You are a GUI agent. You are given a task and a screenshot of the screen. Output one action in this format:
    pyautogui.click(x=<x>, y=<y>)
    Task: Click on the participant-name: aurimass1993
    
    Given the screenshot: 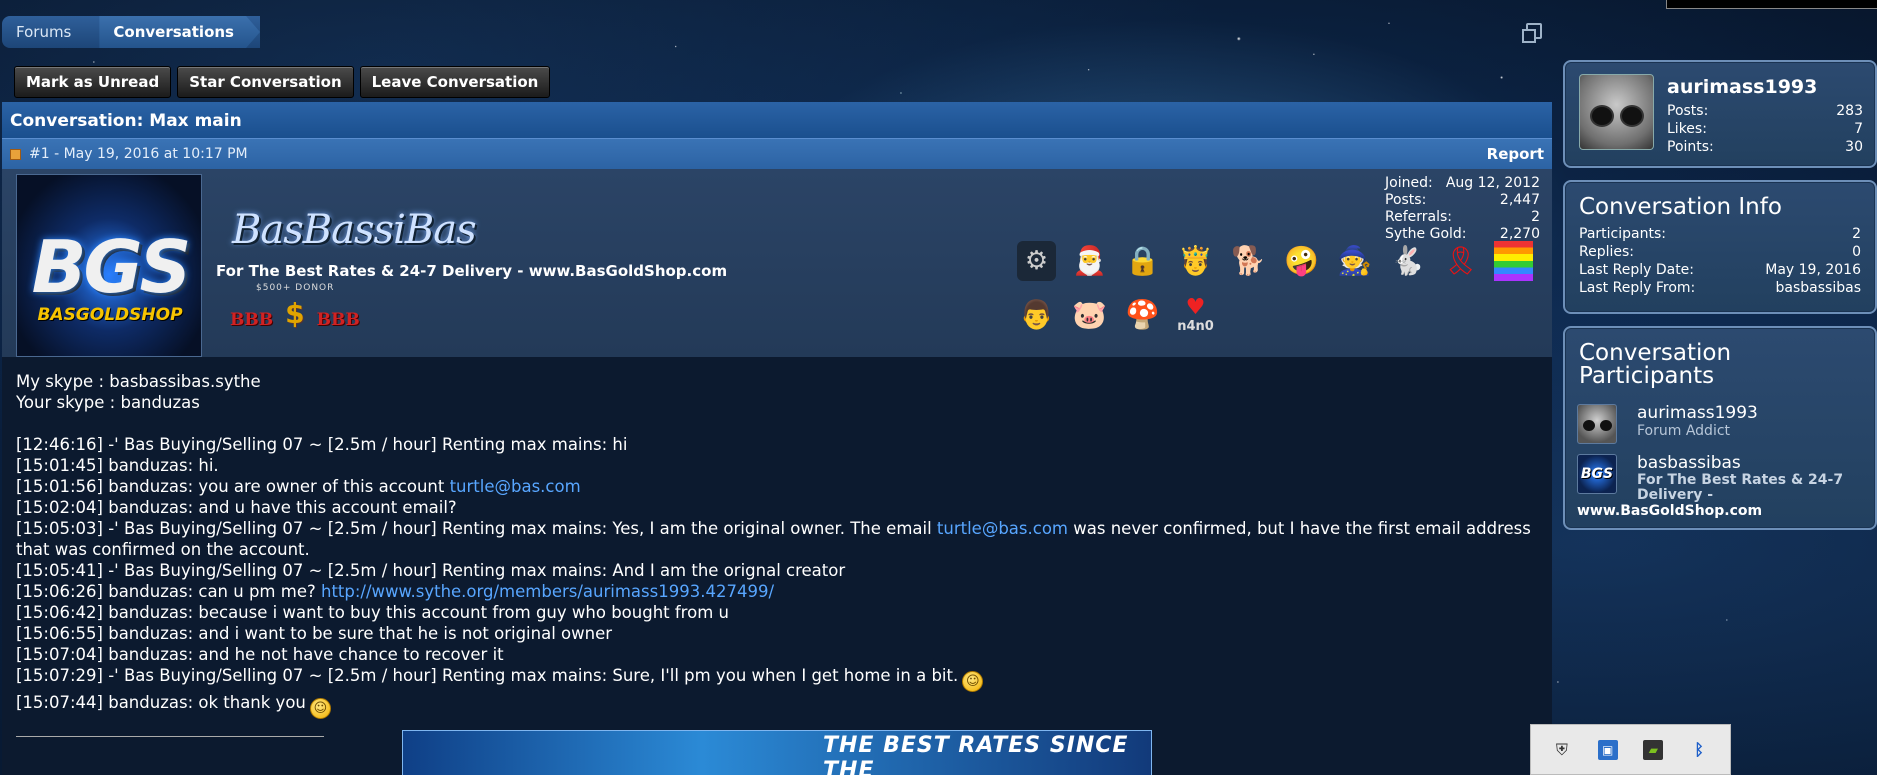 What is the action you would take?
    pyautogui.click(x=1697, y=413)
    